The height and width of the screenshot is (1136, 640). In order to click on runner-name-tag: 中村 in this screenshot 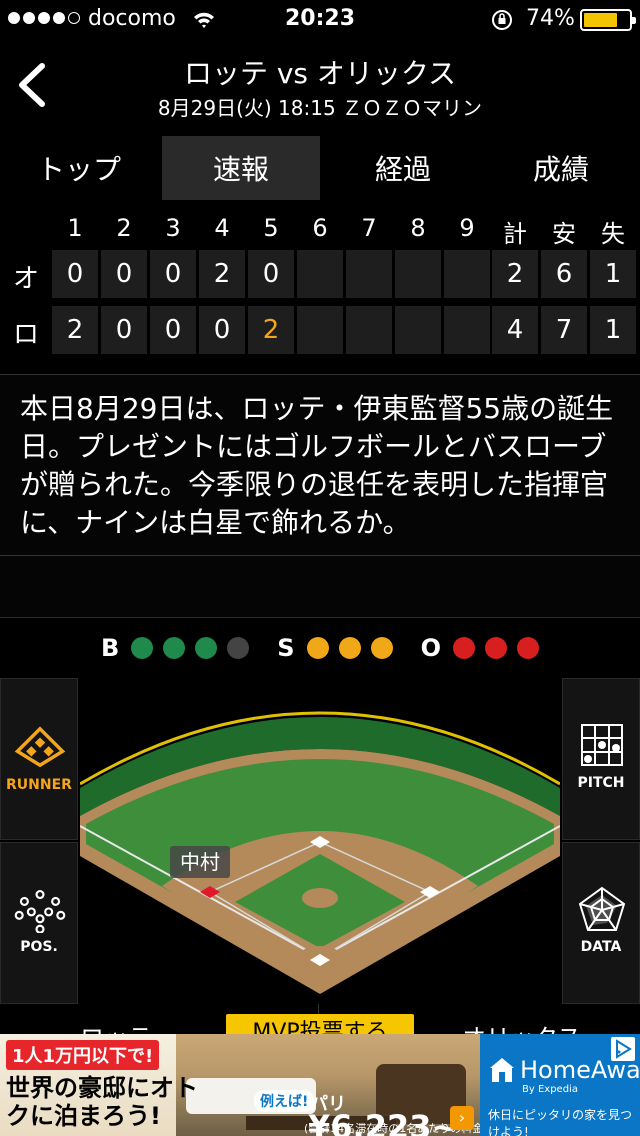, I will do `click(200, 862)`.